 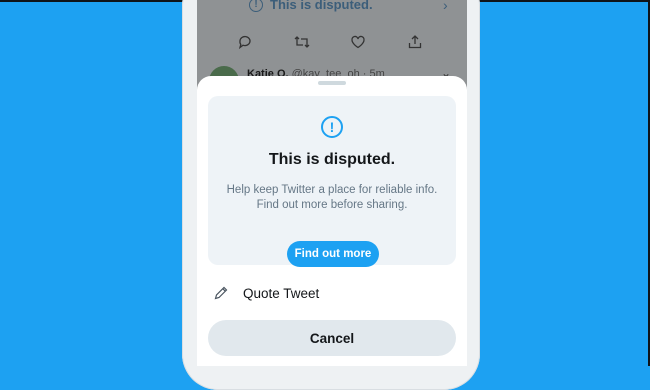 What do you see at coordinates (247, 44) in the screenshot?
I see `reply-icon` at bounding box center [247, 44].